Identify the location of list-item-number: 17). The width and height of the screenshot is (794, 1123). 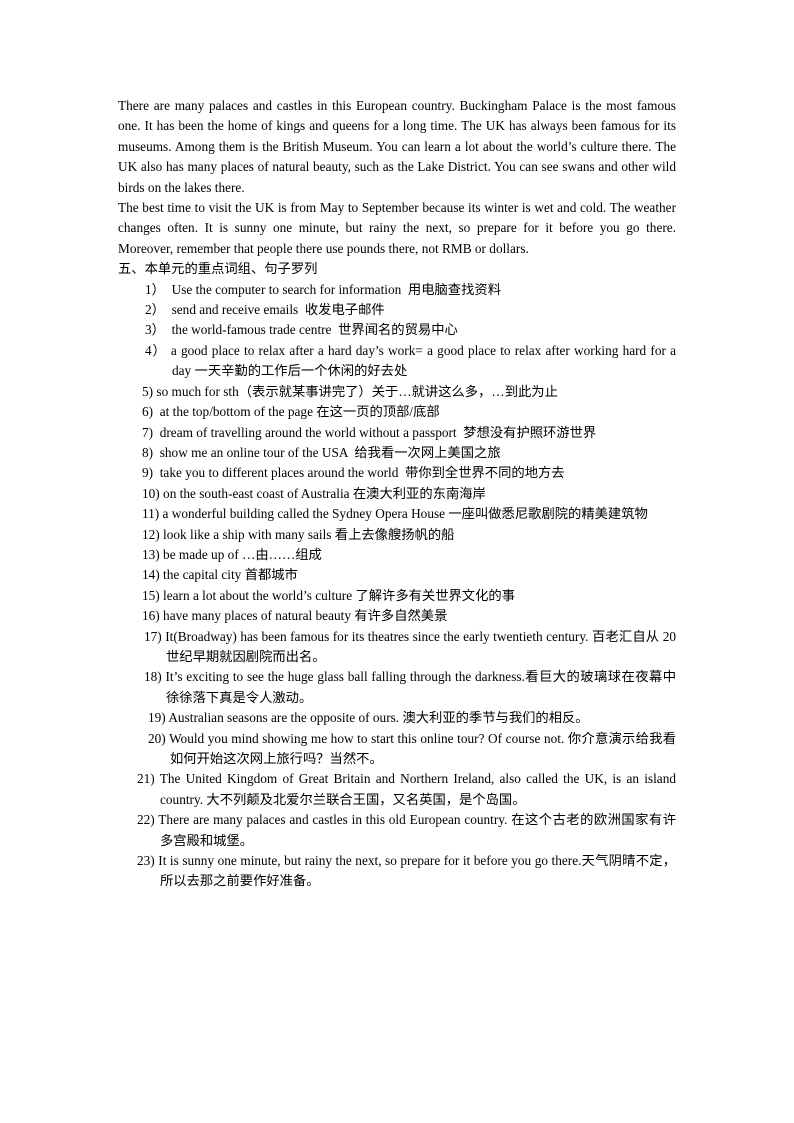
(153, 636).